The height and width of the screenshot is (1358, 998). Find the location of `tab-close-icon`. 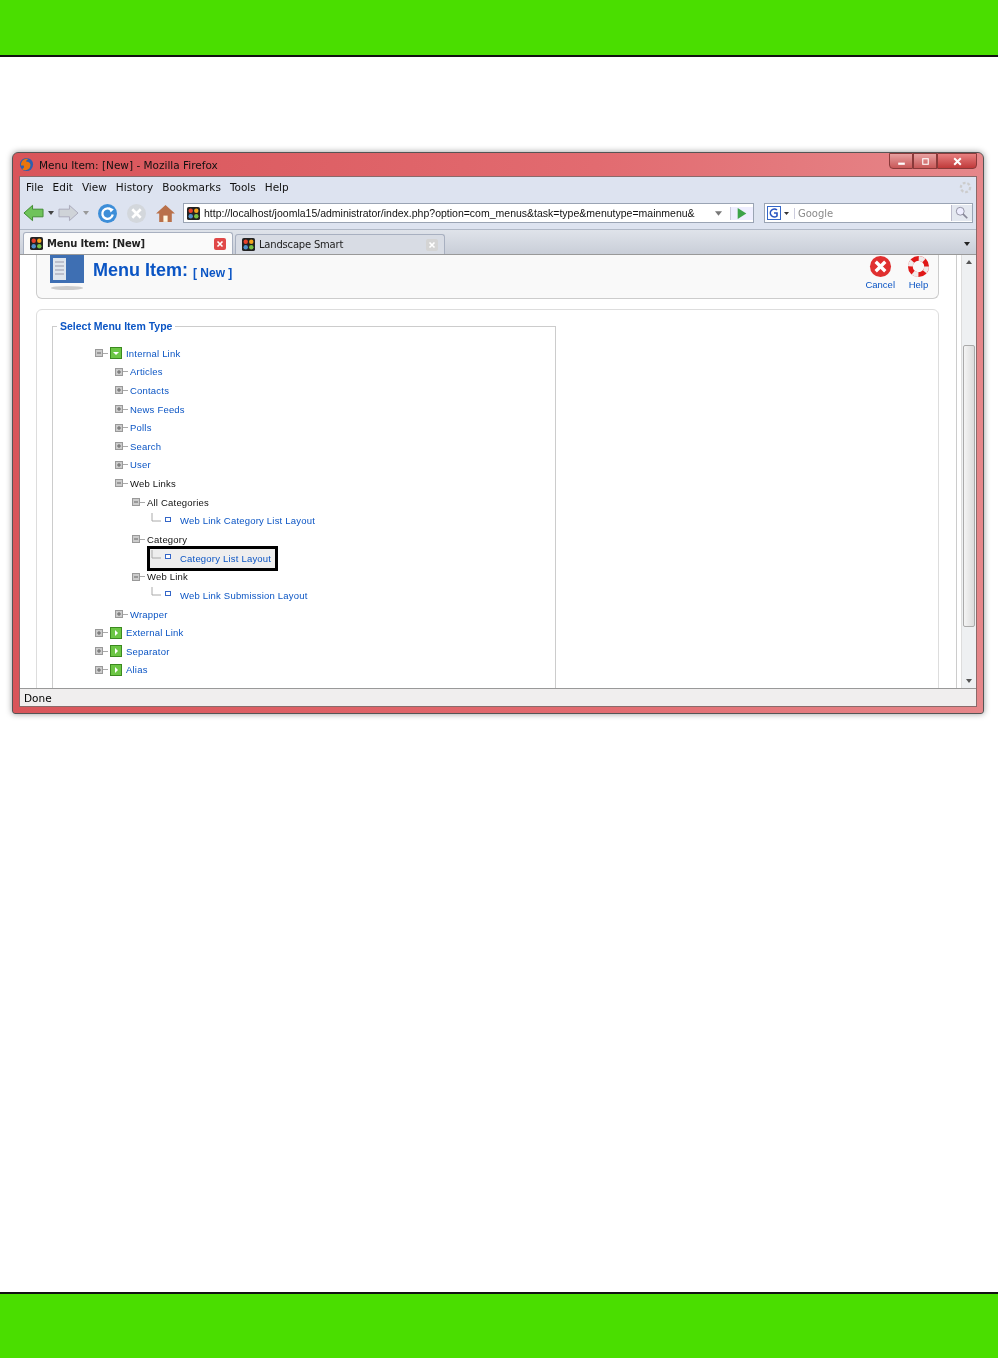

tab-close-icon is located at coordinates (220, 243).